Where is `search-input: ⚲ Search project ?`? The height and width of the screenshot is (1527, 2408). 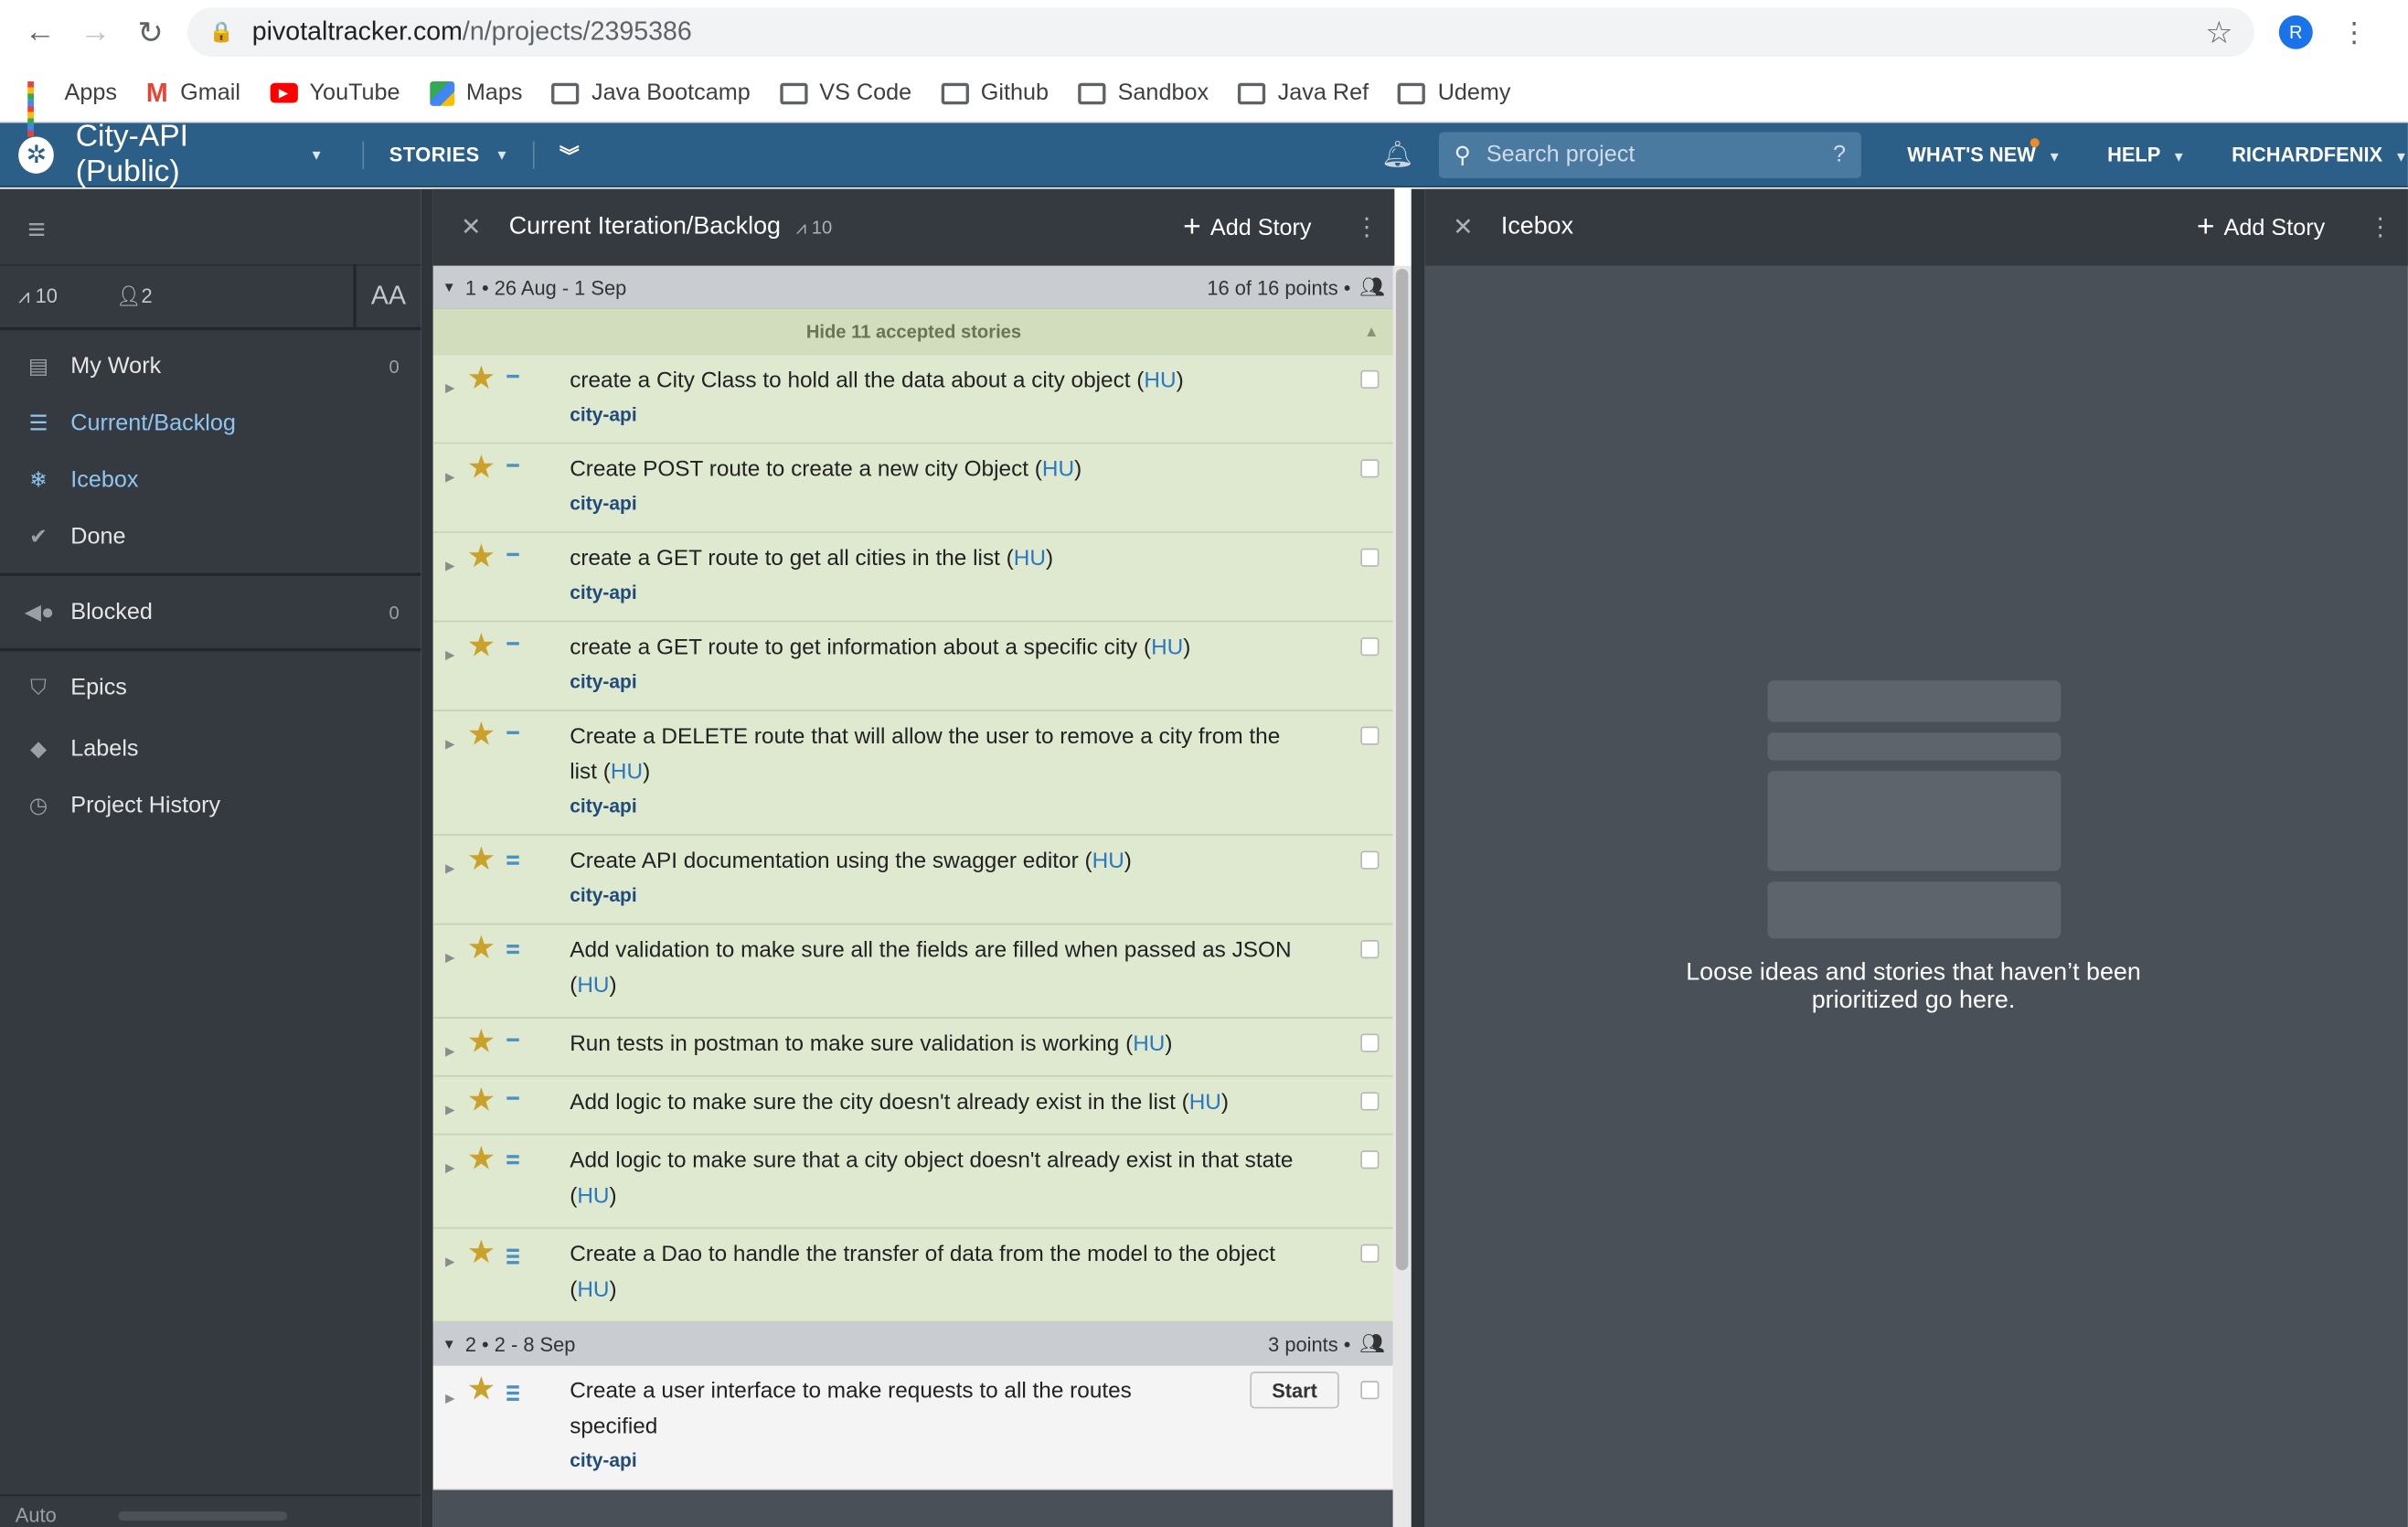
search-input: ⚲ Search project ? is located at coordinates (1649, 154).